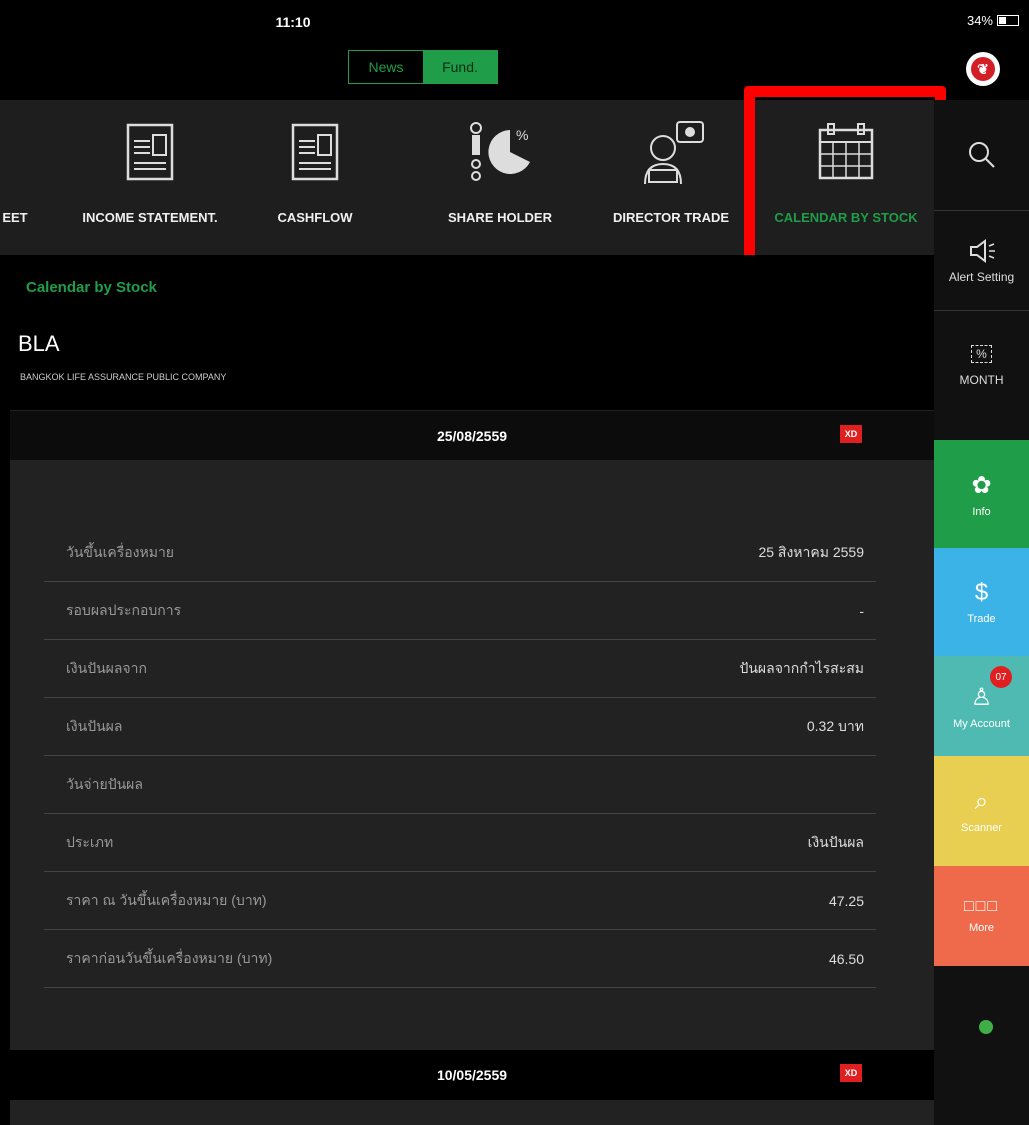 The width and height of the screenshot is (1029, 1125). I want to click on scanner-label: Scanner, so click(981, 828).